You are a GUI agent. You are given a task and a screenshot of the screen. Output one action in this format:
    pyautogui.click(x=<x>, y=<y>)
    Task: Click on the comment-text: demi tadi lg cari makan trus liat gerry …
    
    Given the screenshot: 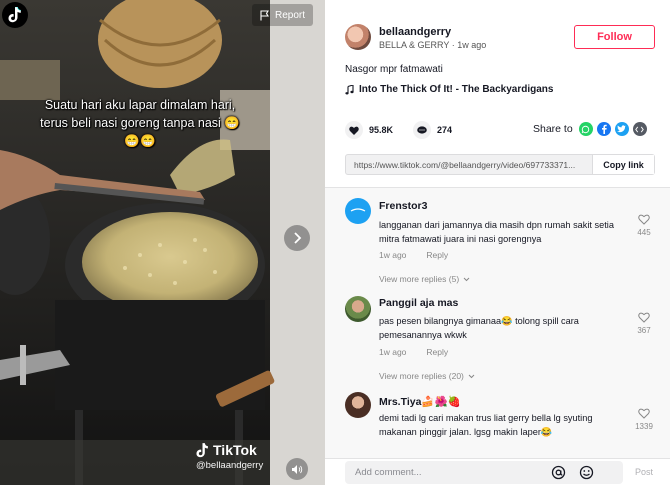 What is the action you would take?
    pyautogui.click(x=486, y=425)
    